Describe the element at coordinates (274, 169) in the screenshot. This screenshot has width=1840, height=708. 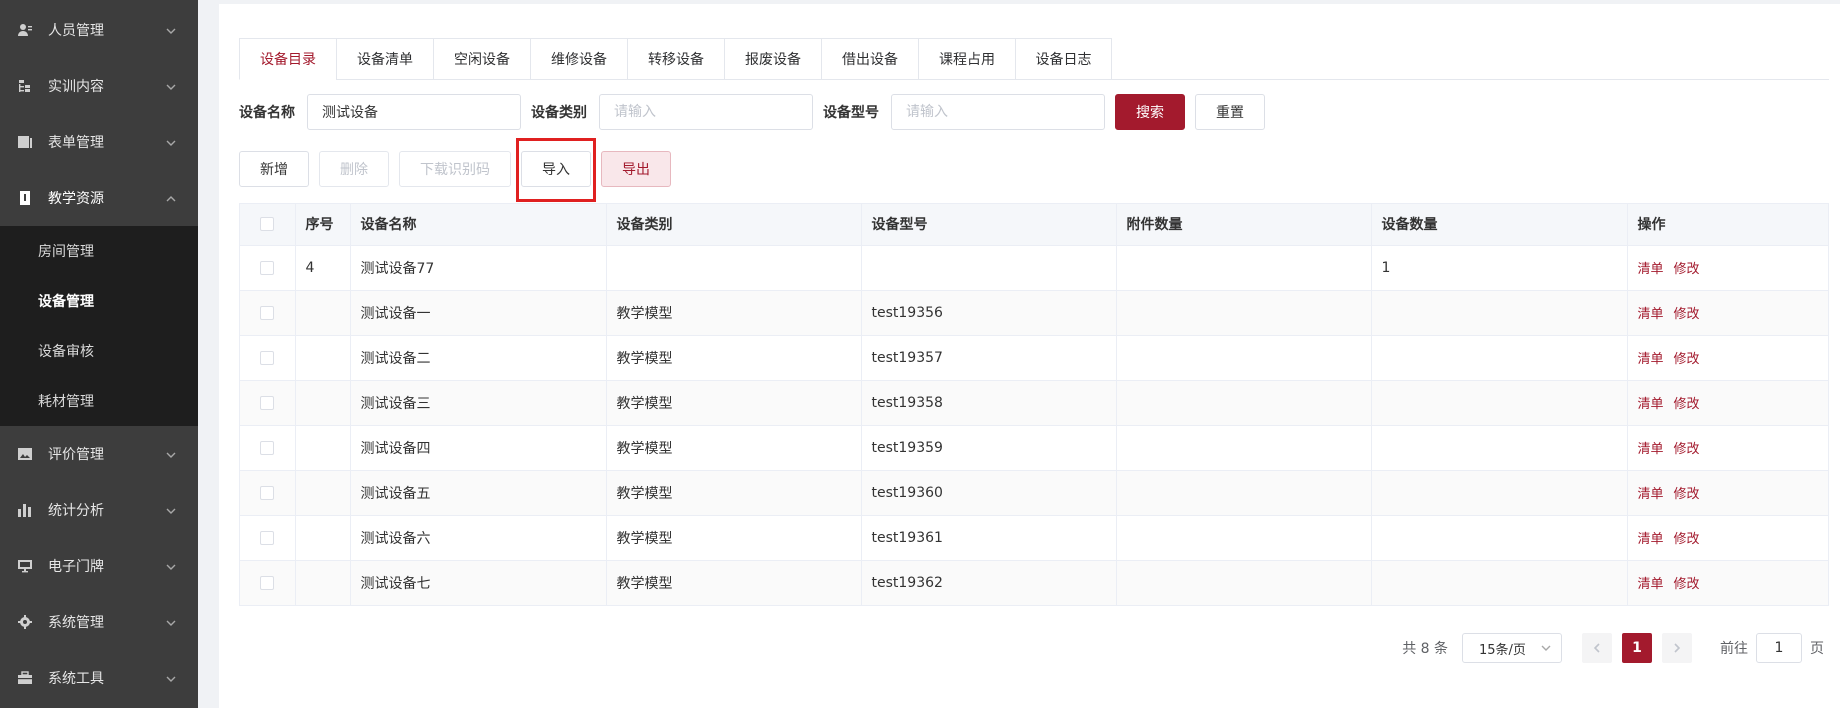
I see `add-button: 新增` at that location.